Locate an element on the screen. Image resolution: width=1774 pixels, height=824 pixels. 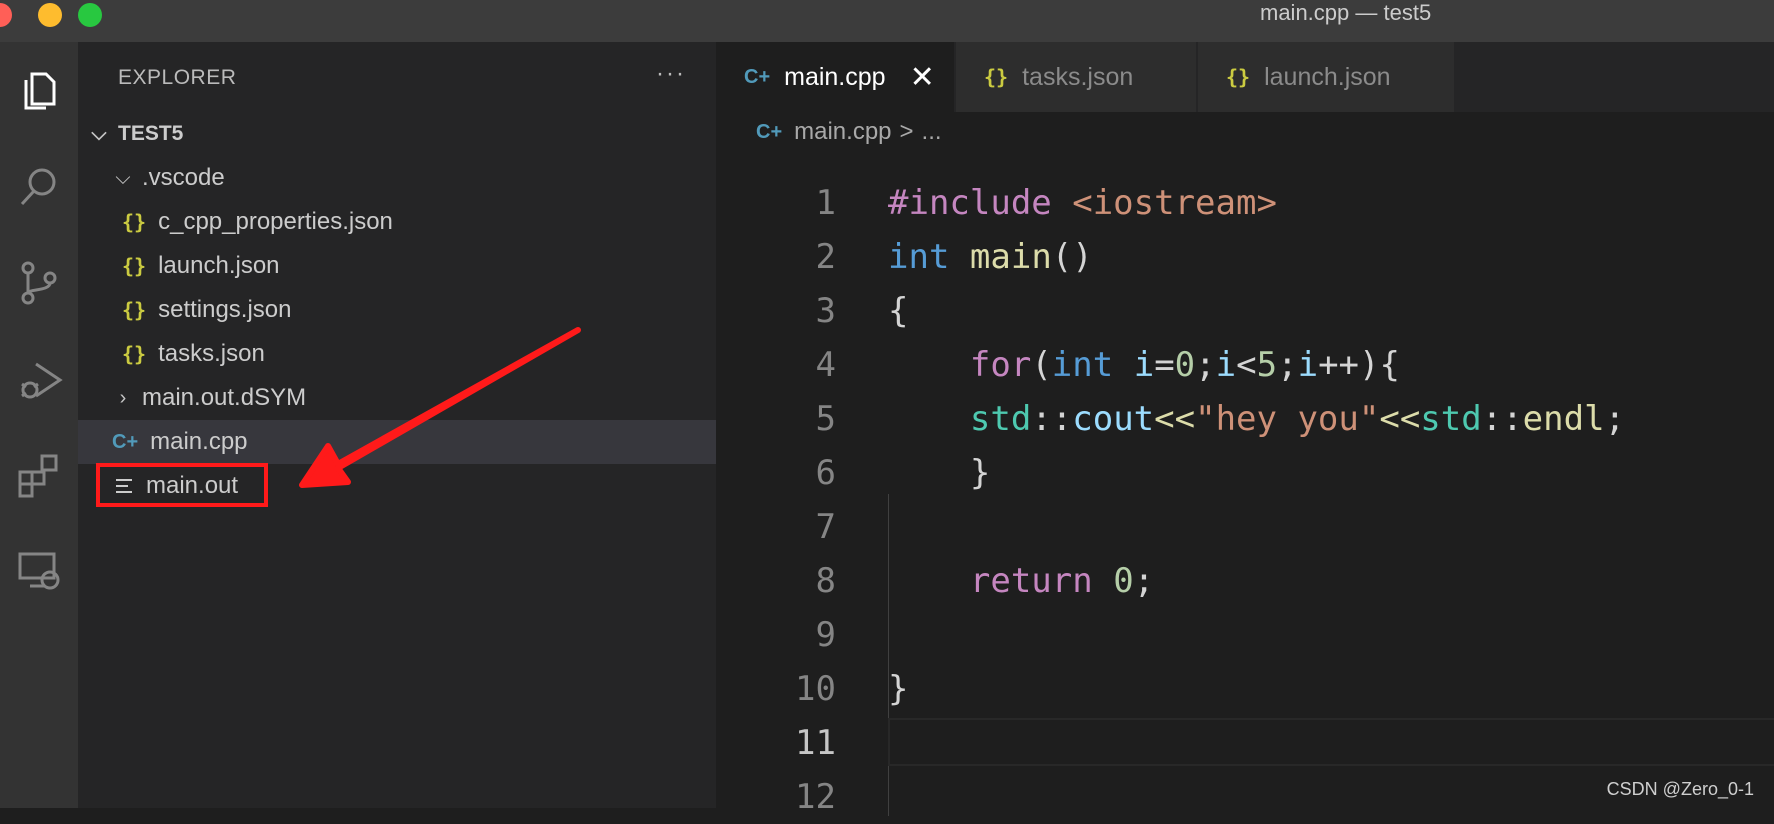
code-line: 8 return 0; is located at coordinates (1245, 581).